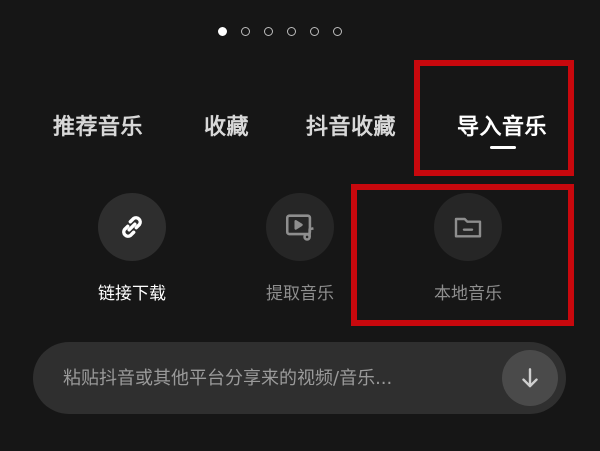  What do you see at coordinates (300, 294) in the screenshot?
I see `extract-music-label: 提取音乐` at bounding box center [300, 294].